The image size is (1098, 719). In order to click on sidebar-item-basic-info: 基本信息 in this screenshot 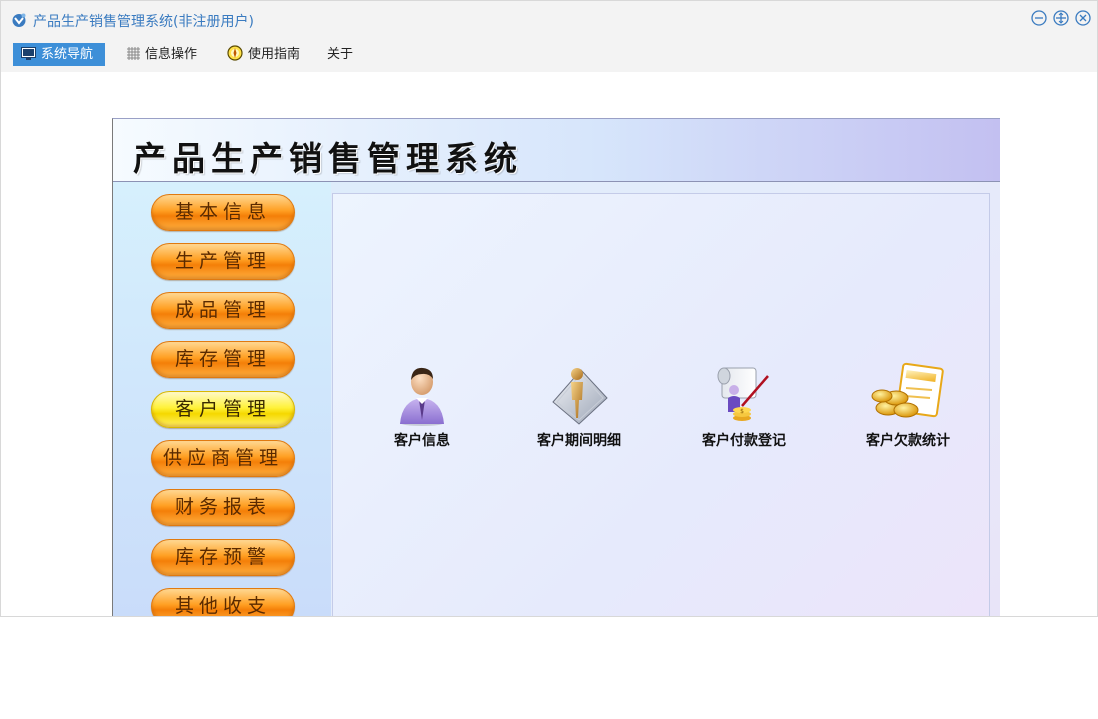, I will do `click(223, 212)`.